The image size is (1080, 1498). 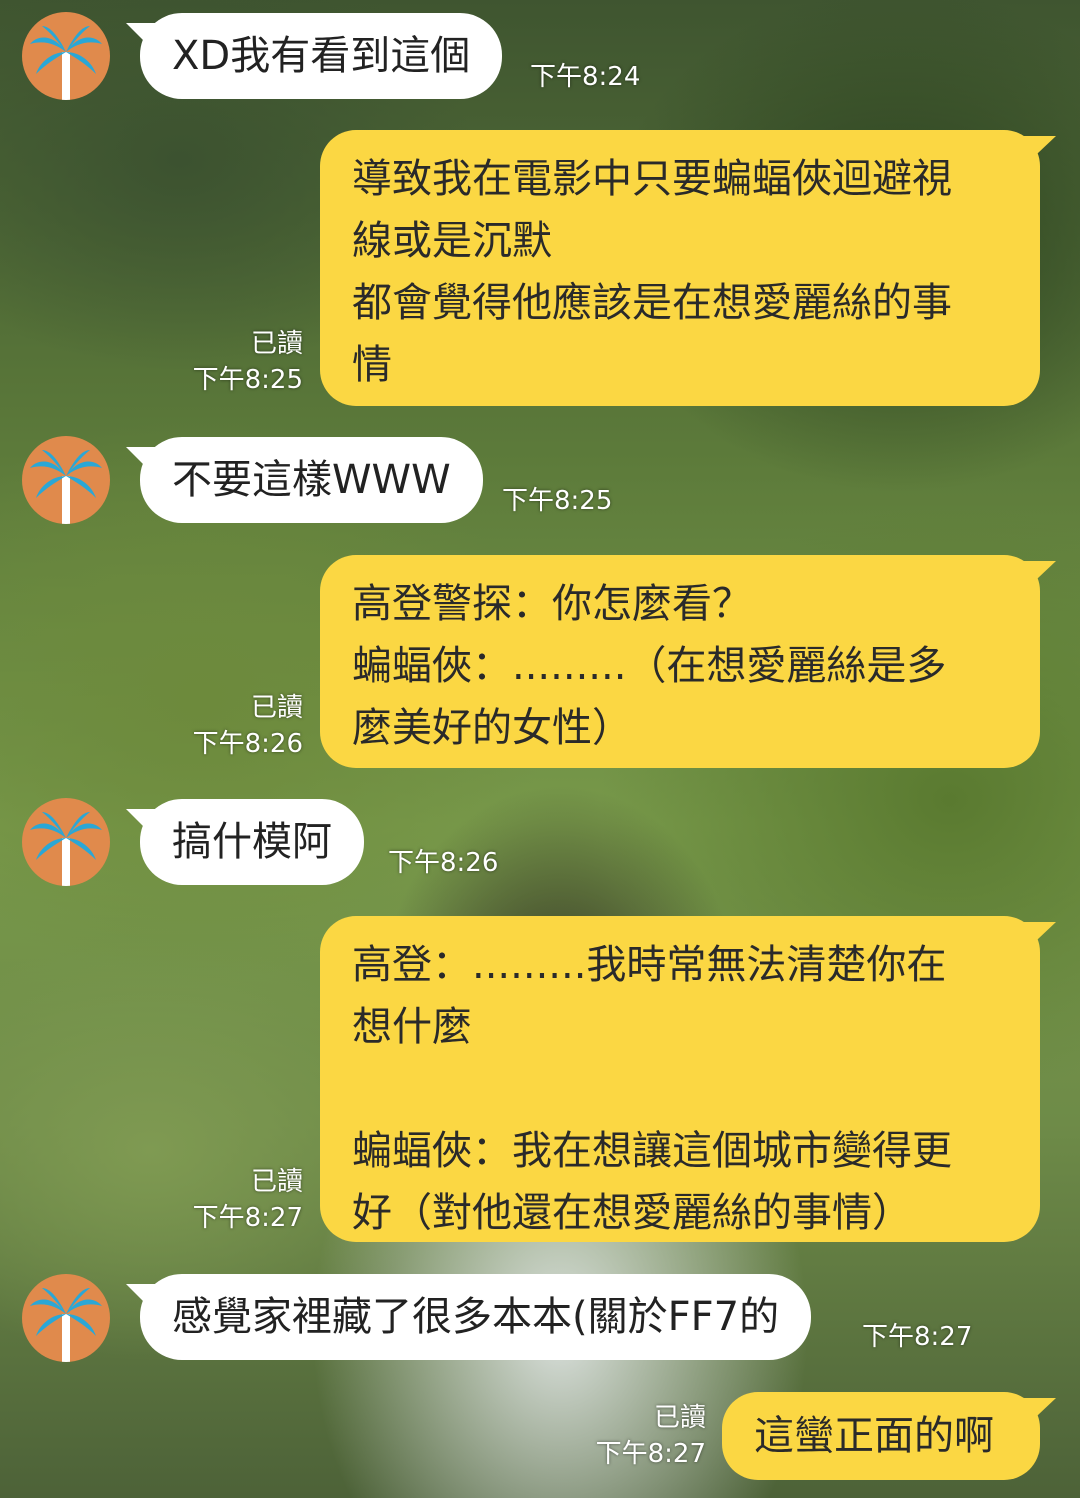 What do you see at coordinates (311, 480) in the screenshot?
I see `incoming-message: 不要這樣WWW` at bounding box center [311, 480].